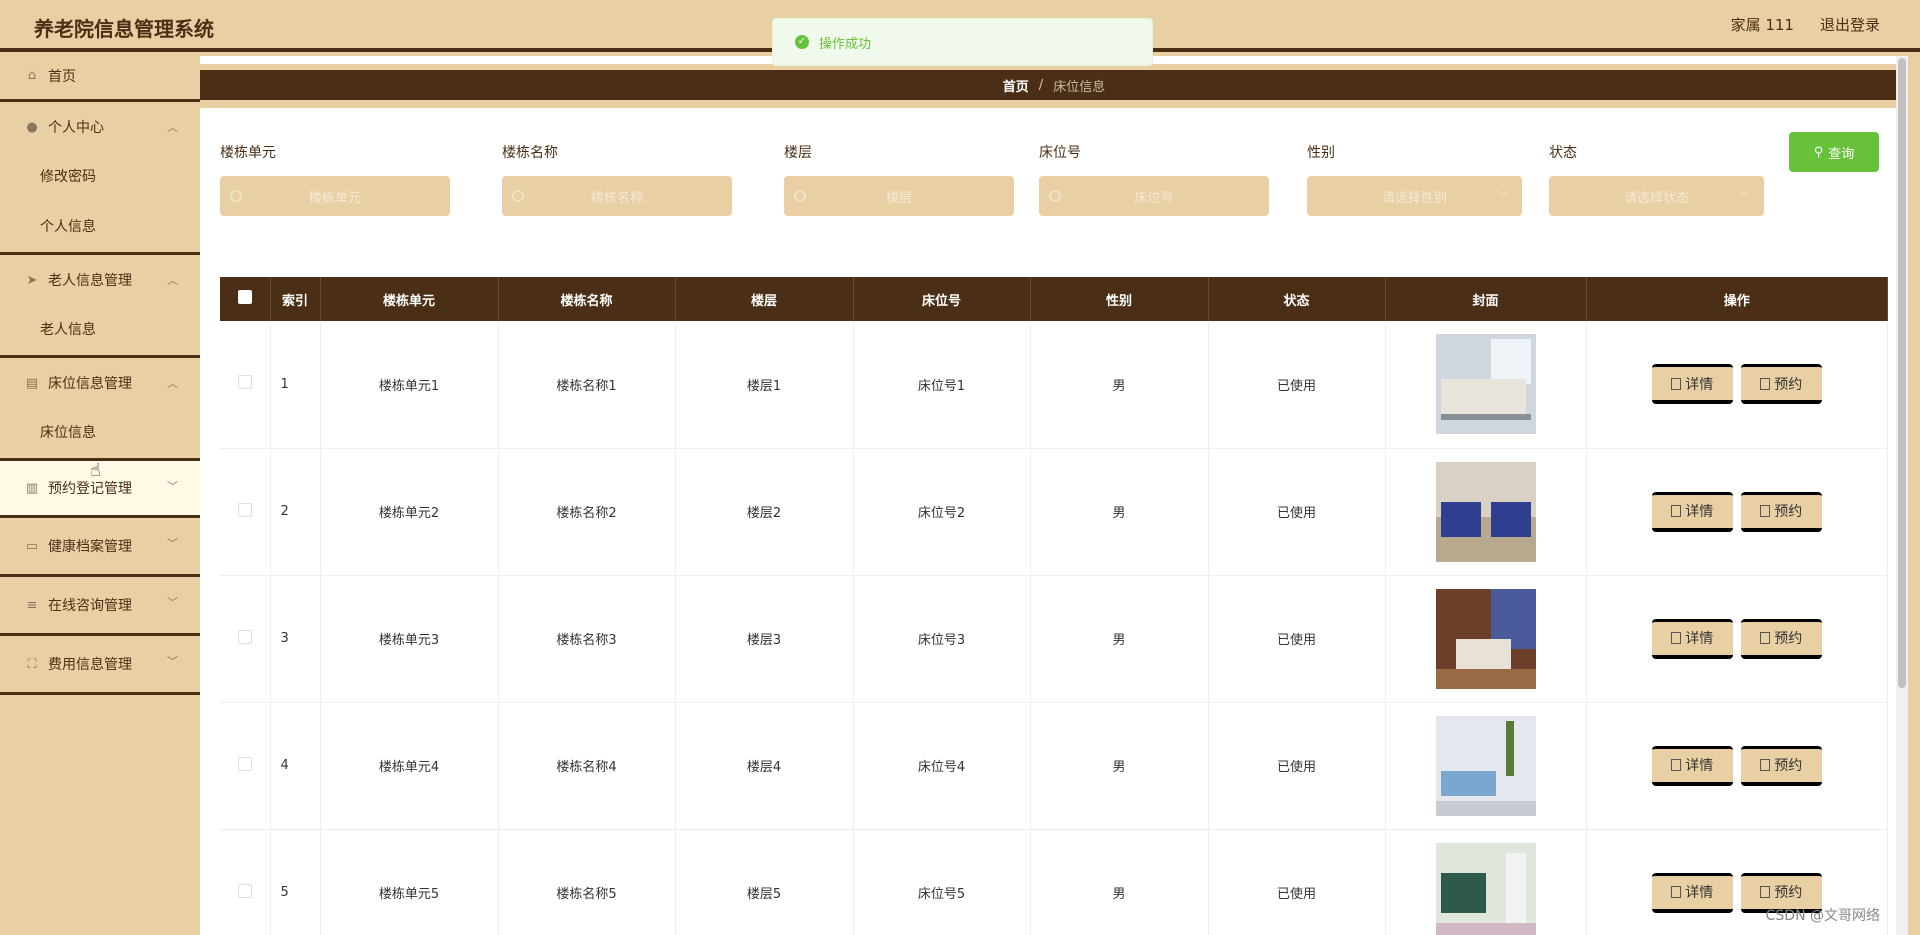  What do you see at coordinates (899, 196) in the screenshot?
I see `floor-input: 楼层` at bounding box center [899, 196].